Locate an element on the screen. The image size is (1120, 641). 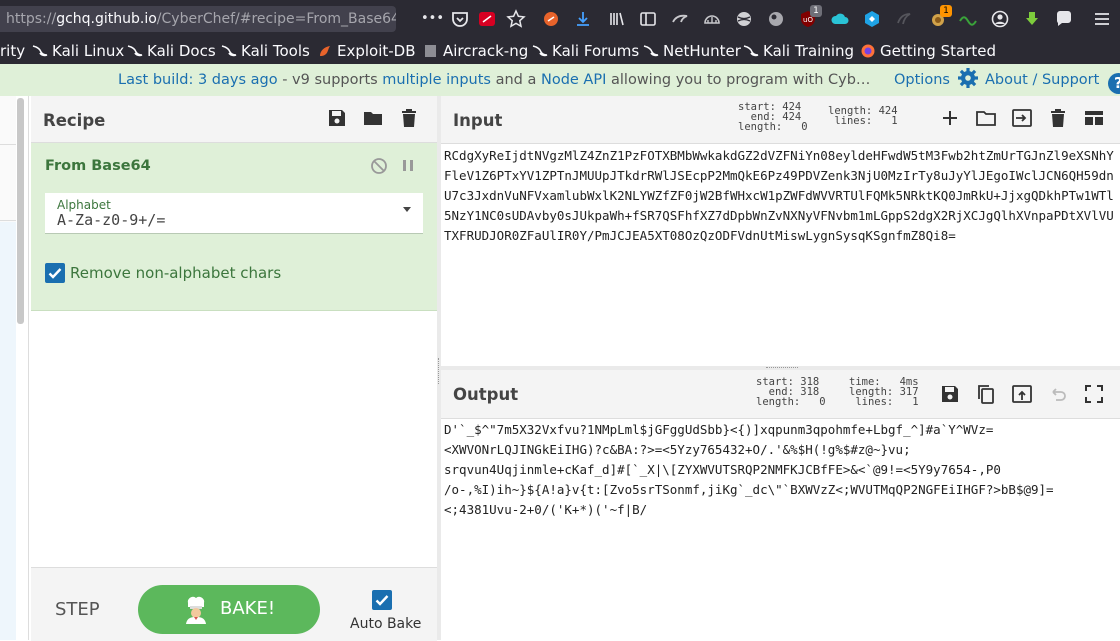
input-length-stats: length: 424 lines: 1 is located at coordinates (863, 116).